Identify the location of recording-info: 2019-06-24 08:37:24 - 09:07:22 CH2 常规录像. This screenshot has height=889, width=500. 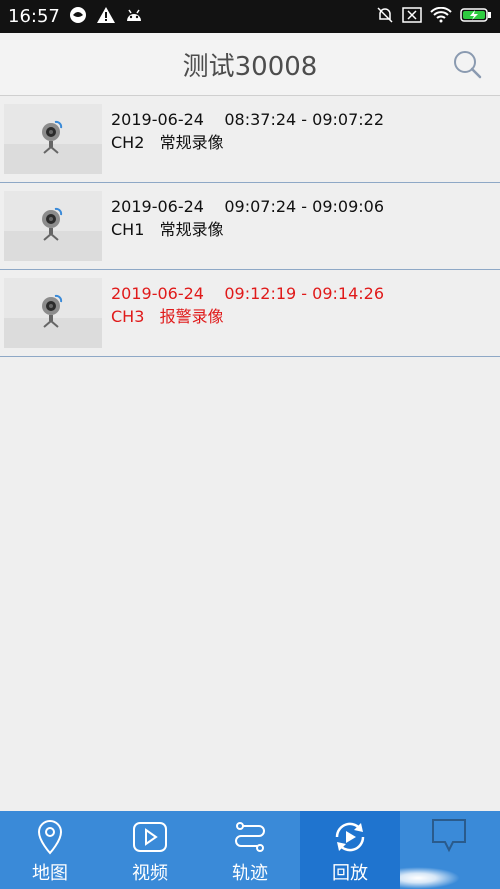
(247, 131).